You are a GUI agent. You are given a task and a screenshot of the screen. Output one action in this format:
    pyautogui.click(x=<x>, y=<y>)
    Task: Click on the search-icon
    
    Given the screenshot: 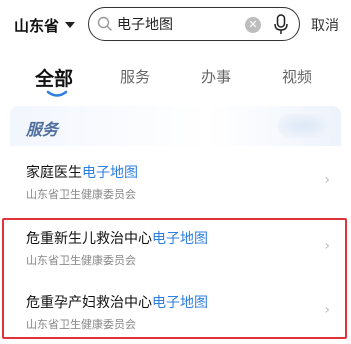 What is the action you would take?
    pyautogui.click(x=104, y=23)
    